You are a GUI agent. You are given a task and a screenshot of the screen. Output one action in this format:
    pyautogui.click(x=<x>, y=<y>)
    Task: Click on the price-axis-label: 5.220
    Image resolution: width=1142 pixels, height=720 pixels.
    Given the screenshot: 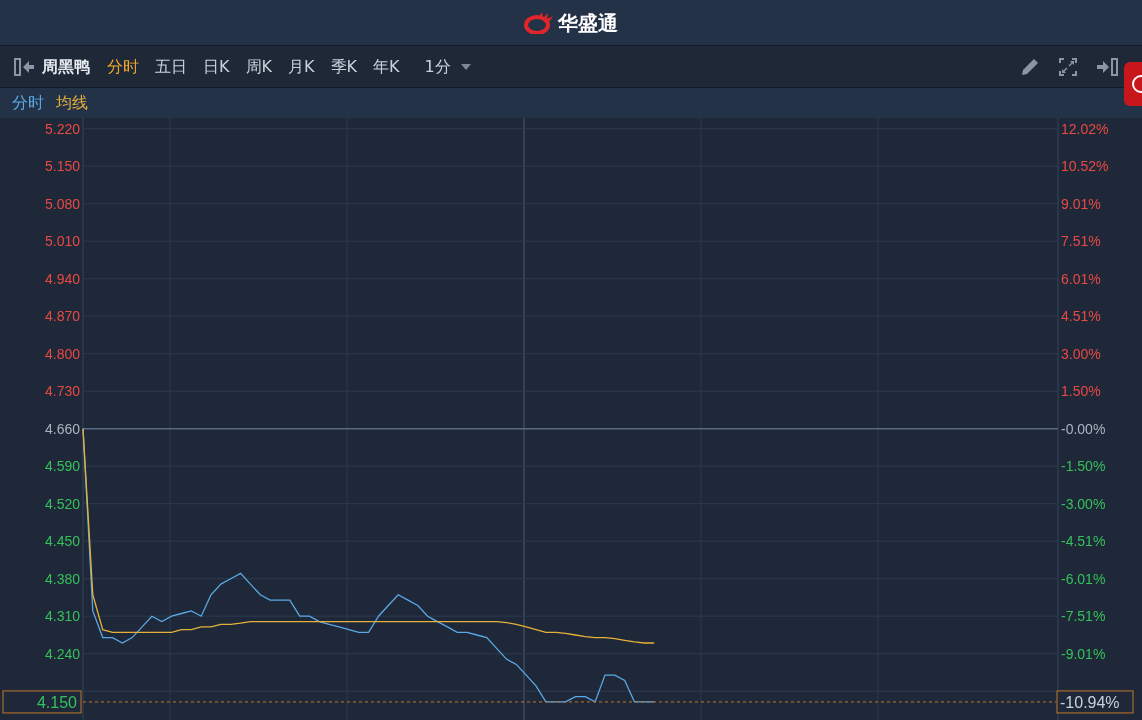 What is the action you would take?
    pyautogui.click(x=62, y=128)
    